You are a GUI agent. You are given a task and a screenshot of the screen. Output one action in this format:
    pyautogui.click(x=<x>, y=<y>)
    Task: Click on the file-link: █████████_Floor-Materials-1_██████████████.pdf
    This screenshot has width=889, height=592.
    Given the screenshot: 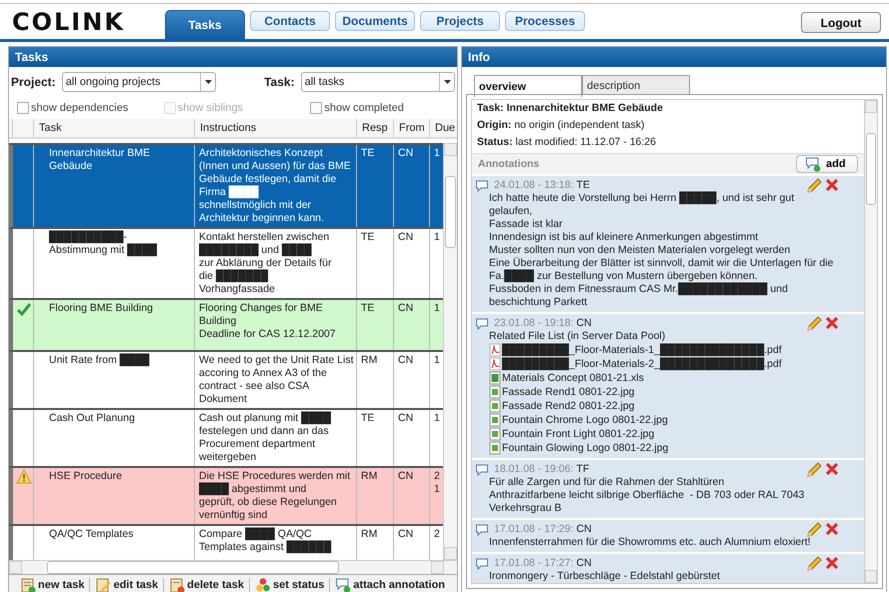 What is the action you would take?
    pyautogui.click(x=642, y=350)
    